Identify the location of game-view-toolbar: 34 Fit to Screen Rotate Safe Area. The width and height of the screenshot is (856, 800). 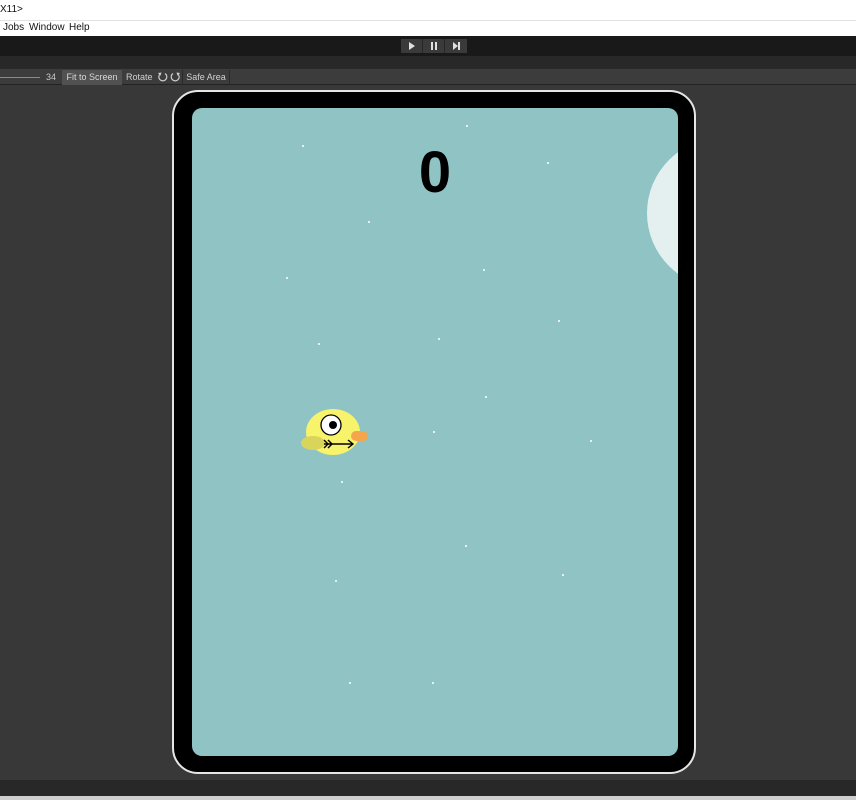
(428, 76).